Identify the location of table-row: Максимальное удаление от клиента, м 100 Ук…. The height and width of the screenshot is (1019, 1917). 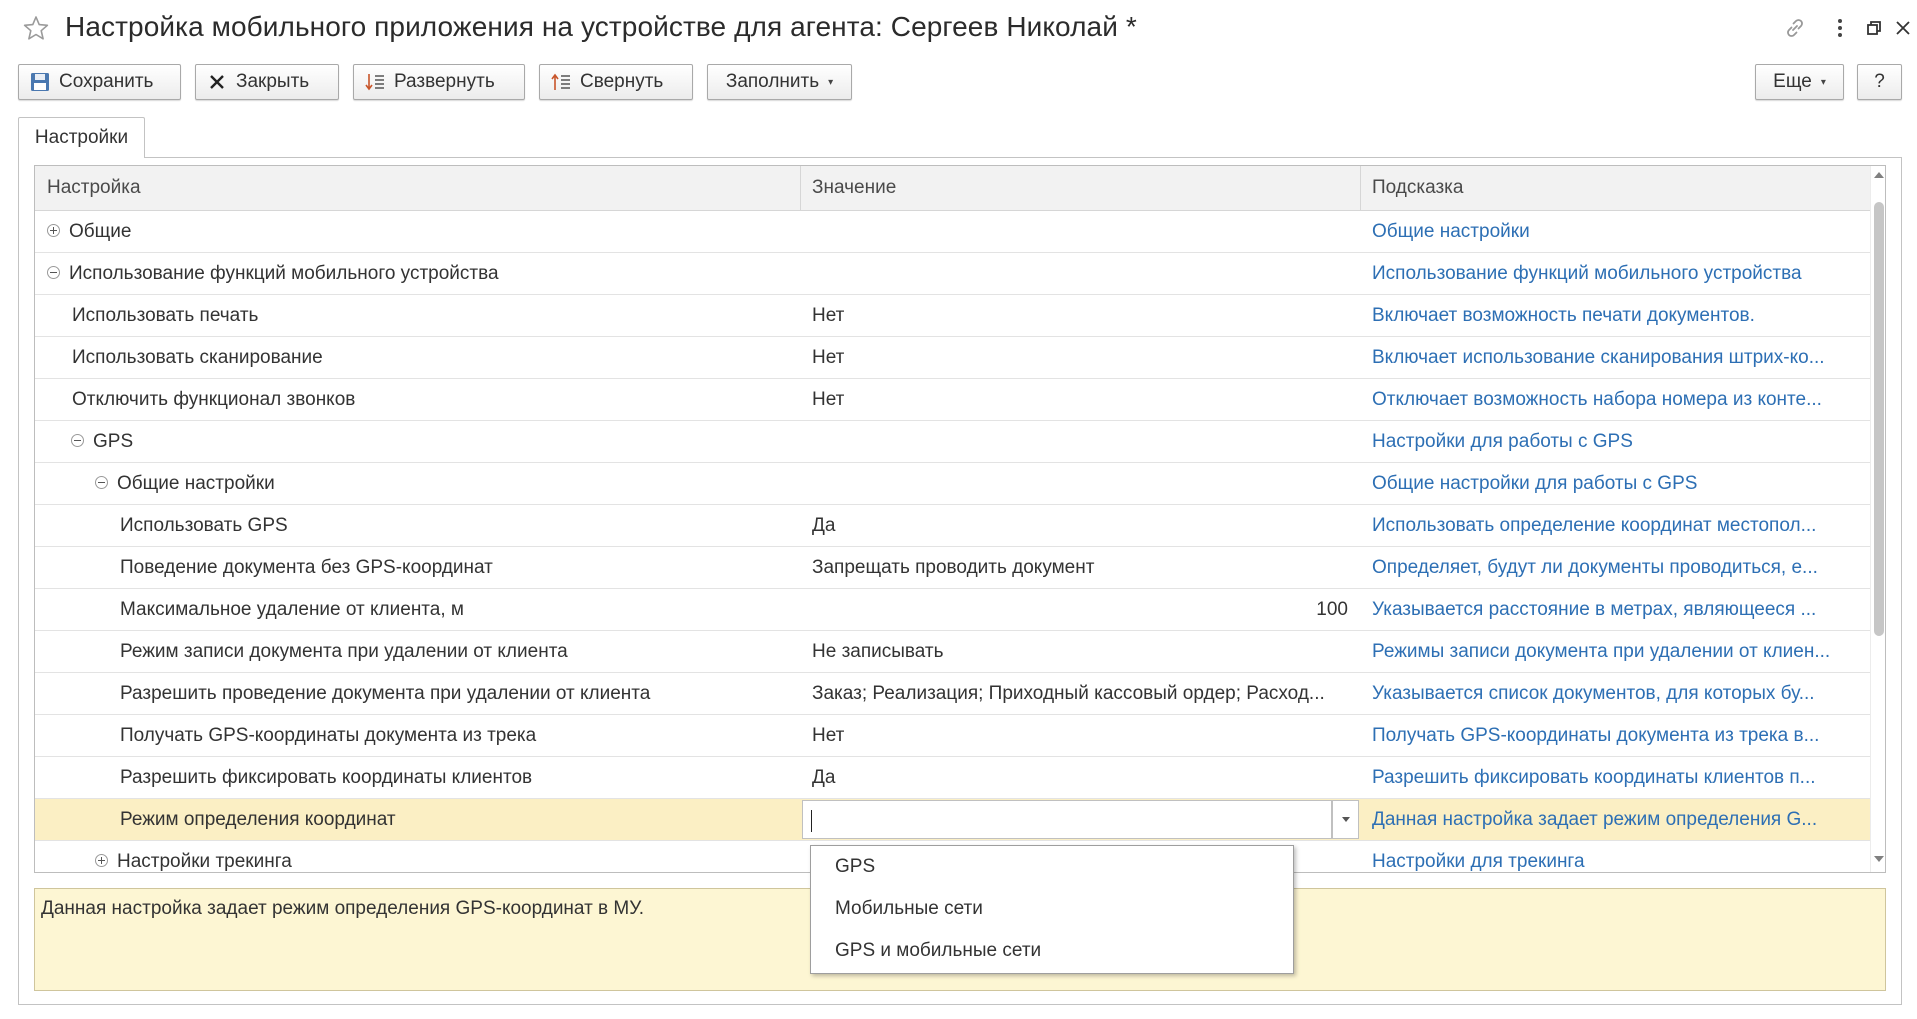
(952, 610).